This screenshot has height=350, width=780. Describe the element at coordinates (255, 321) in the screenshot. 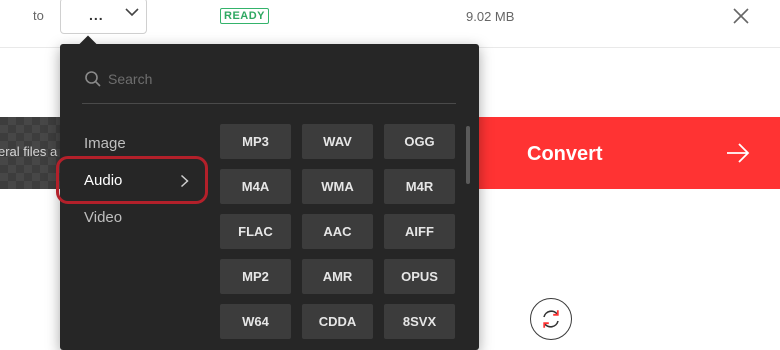

I see `format-option: W64` at that location.